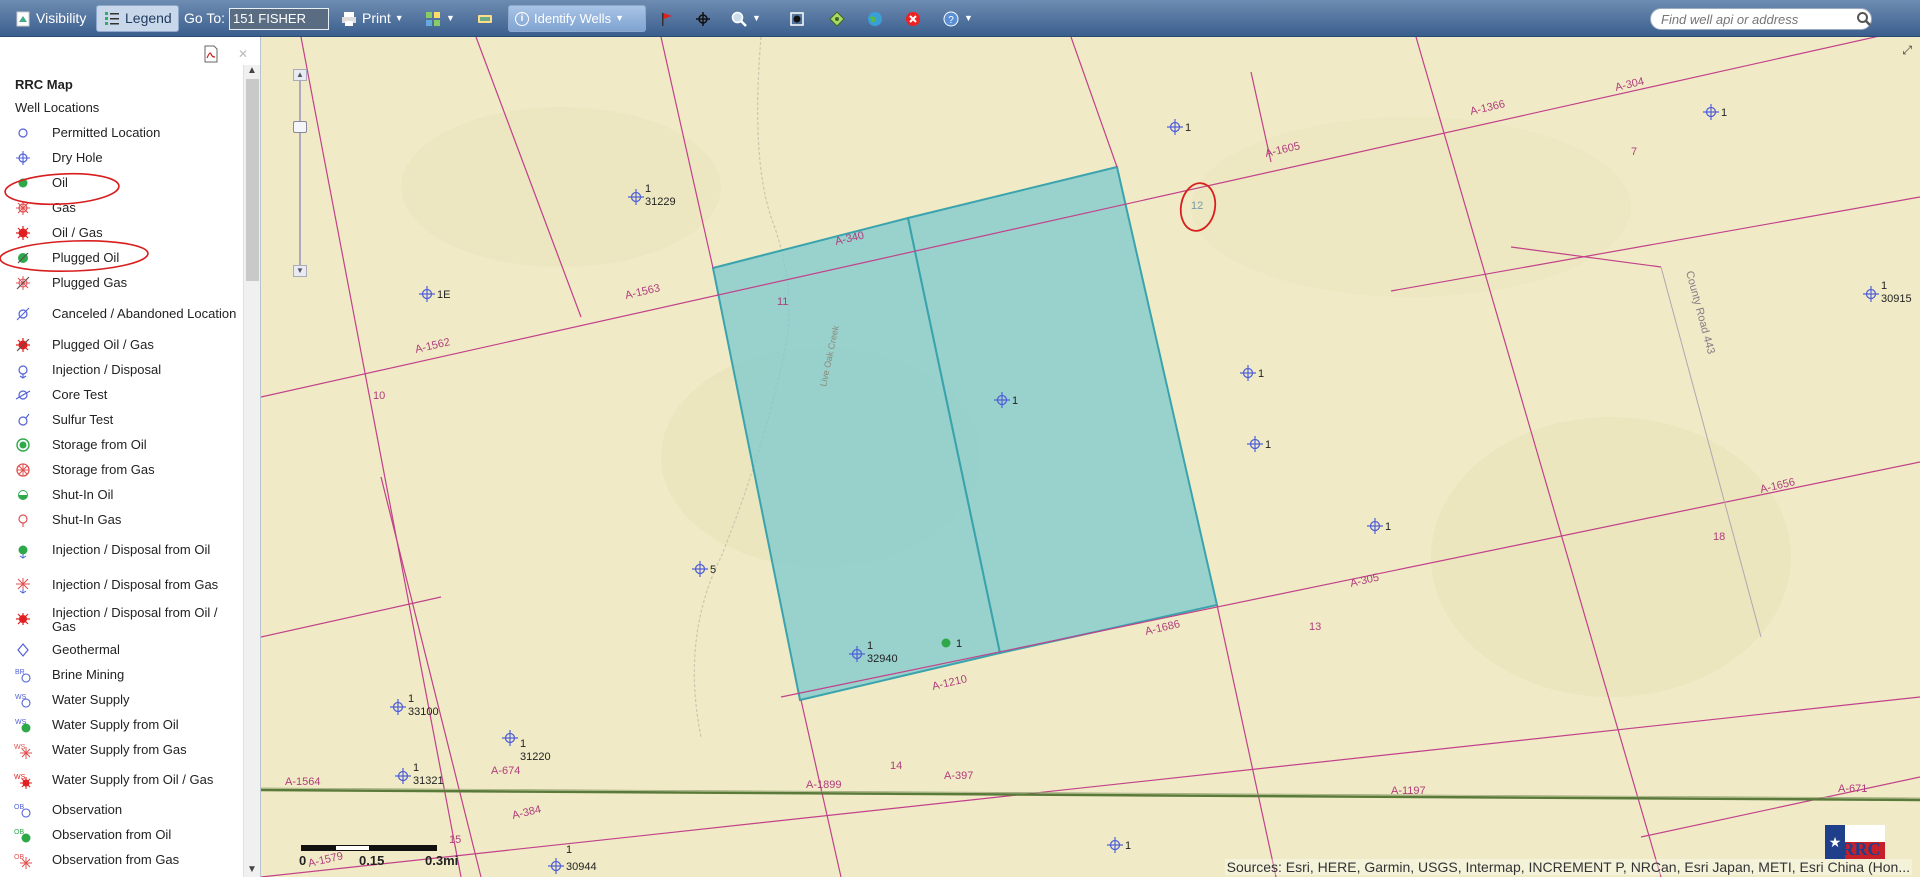 The height and width of the screenshot is (877, 1920). Describe the element at coordinates (300, 174) in the screenshot. I see `zoom-slider: ▲ ▼` at that location.